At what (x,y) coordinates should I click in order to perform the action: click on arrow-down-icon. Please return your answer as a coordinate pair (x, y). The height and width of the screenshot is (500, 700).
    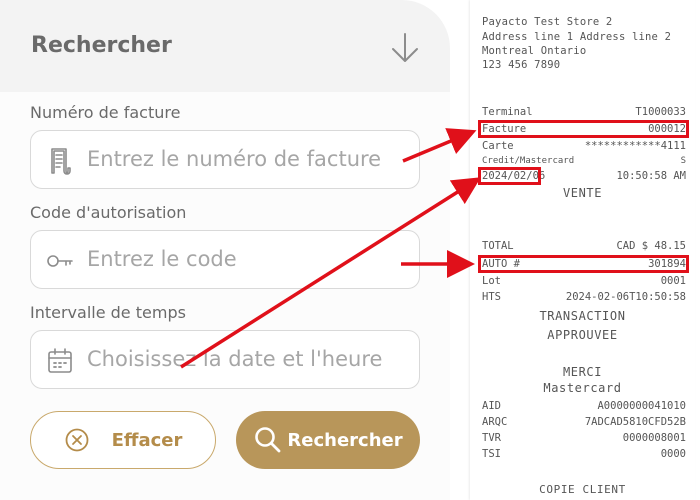
    Looking at the image, I should click on (405, 48).